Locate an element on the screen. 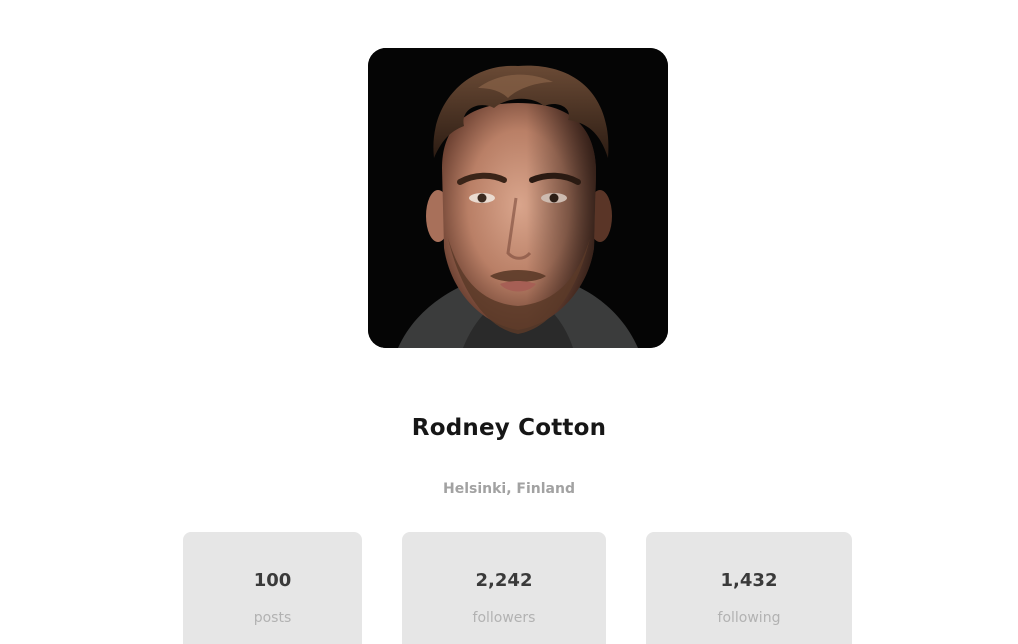 The width and height of the screenshot is (1018, 644). stat-value: 100 is located at coordinates (272, 580).